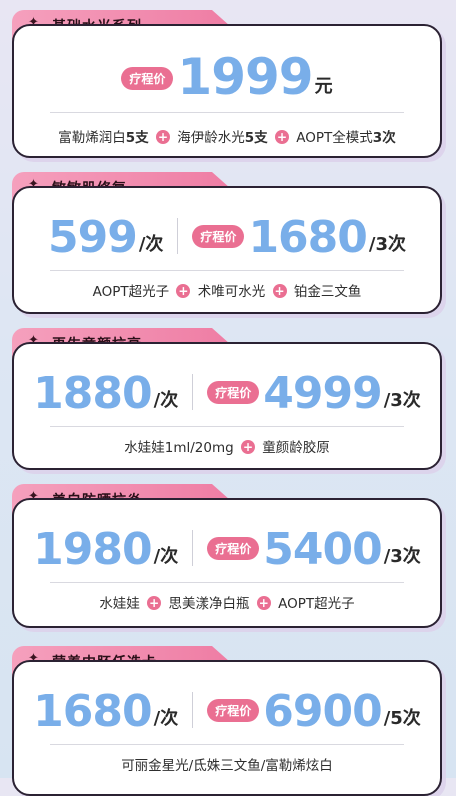 The image size is (456, 796). Describe the element at coordinates (334, 138) in the screenshot. I see `item-label: AOPT全模式` at that location.